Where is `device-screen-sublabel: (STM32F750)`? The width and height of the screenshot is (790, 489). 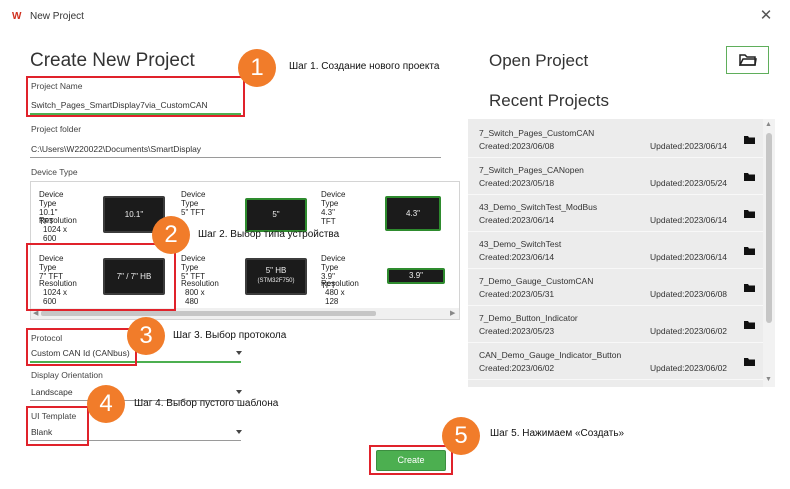 device-screen-sublabel: (STM32F750) is located at coordinates (276, 281).